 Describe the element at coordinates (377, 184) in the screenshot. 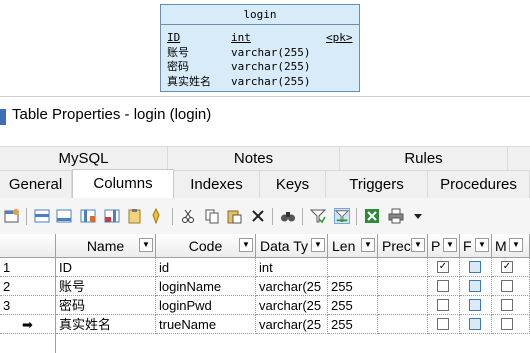

I see `tab-triggers: Triggers` at that location.